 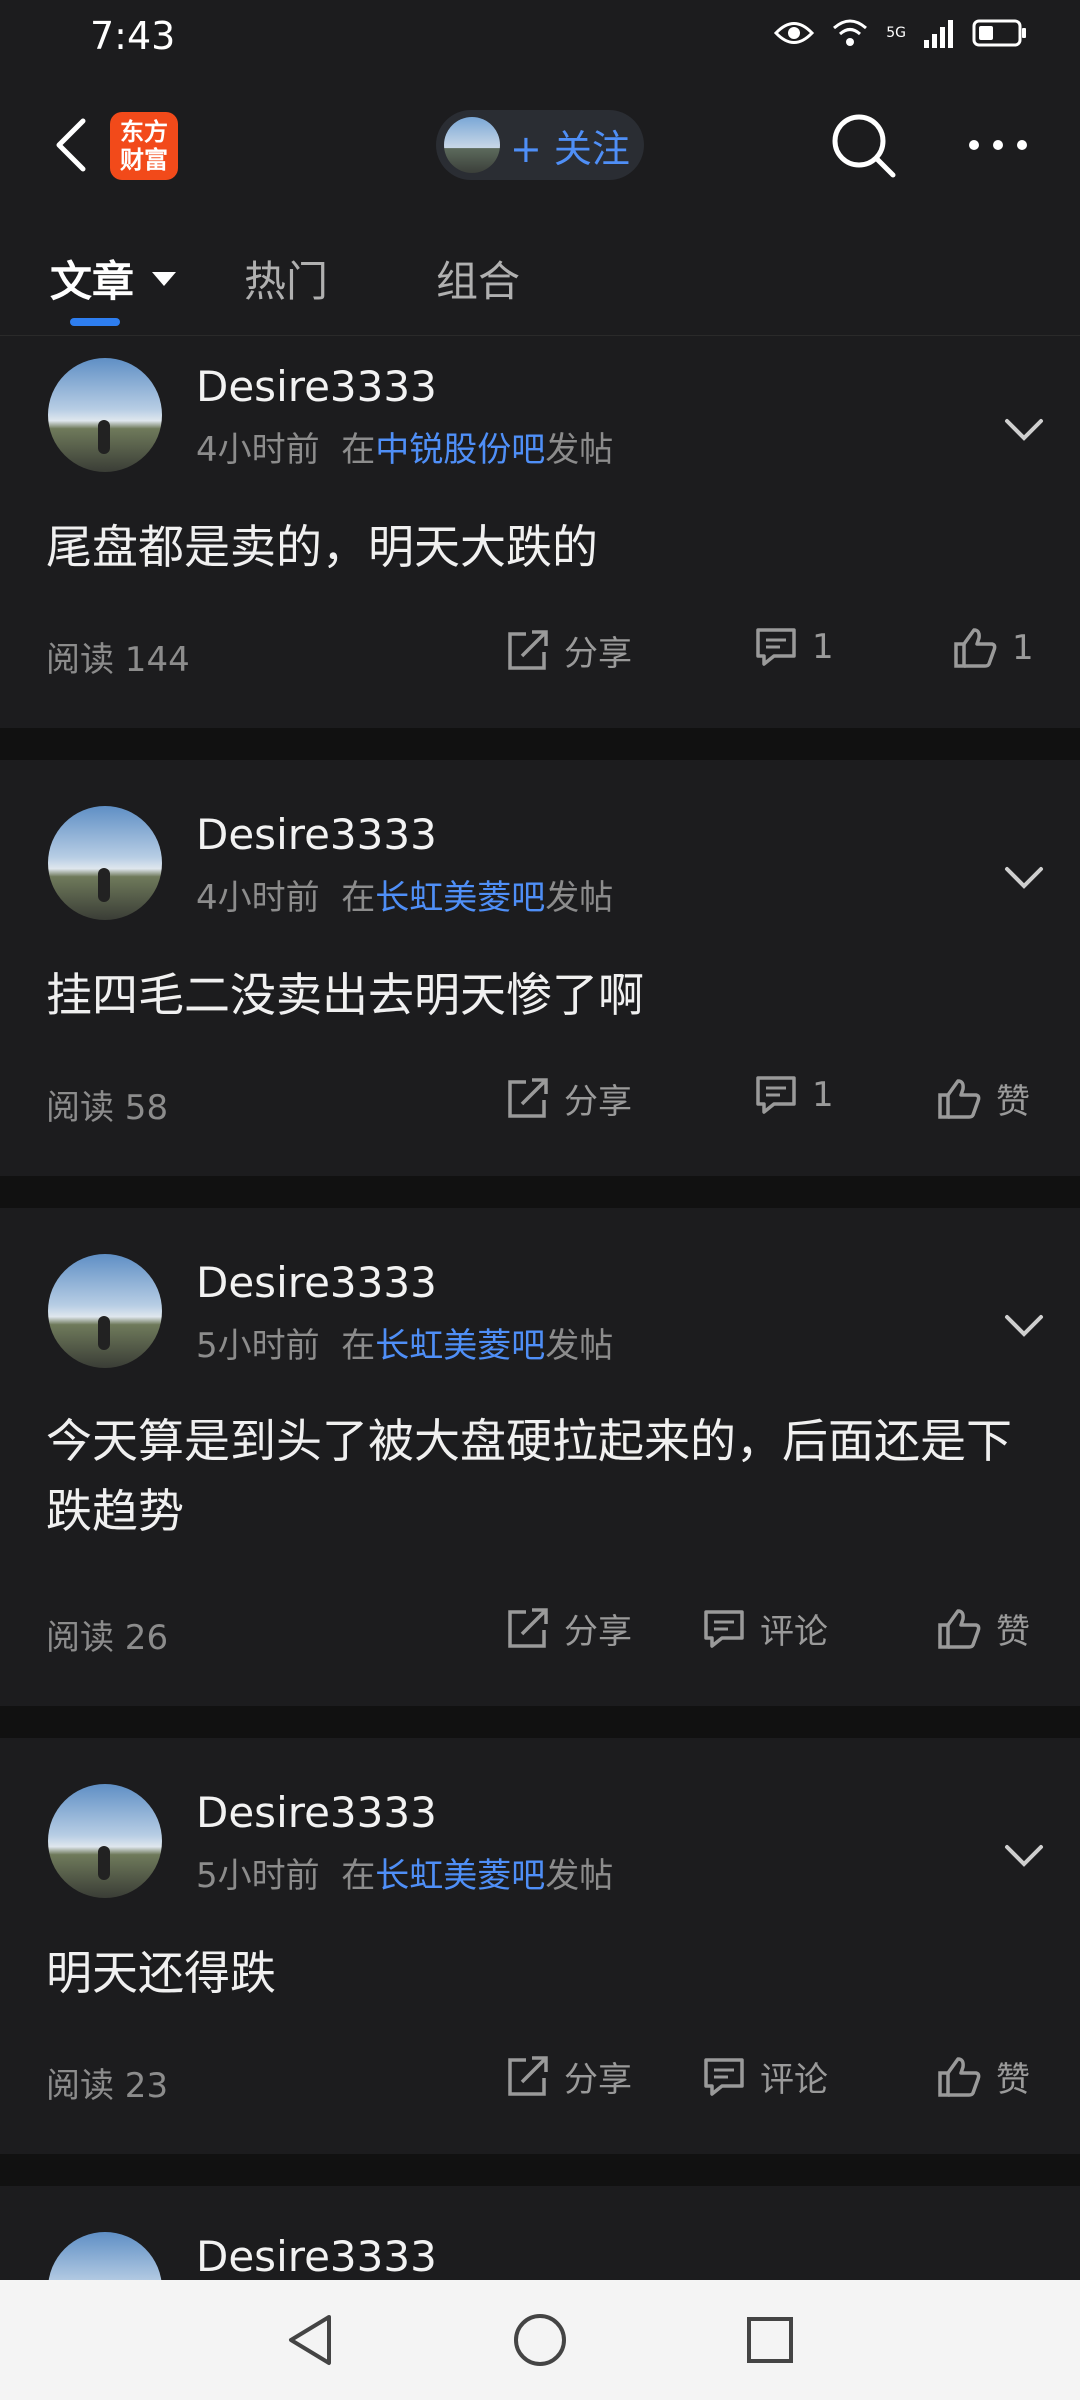 I want to click on nav-home-button, so click(x=540, y=2340).